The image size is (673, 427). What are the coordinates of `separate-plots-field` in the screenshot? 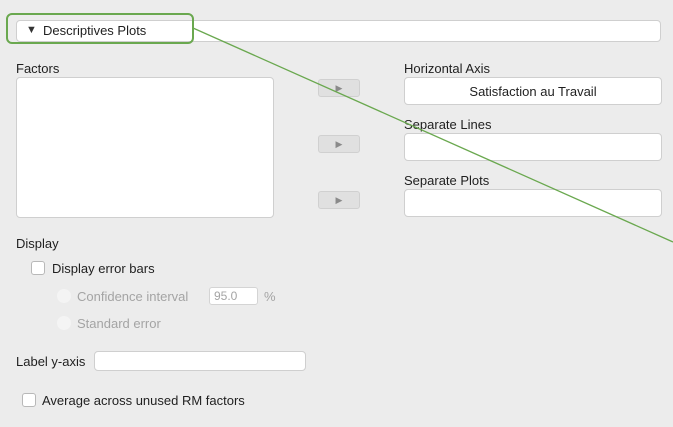 It's located at (533, 203).